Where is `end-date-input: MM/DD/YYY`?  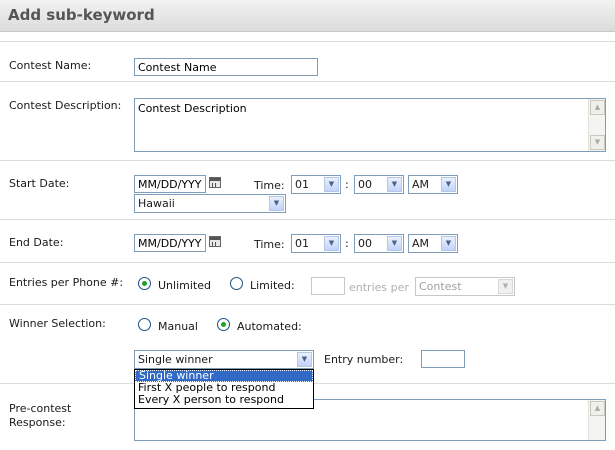
end-date-input: MM/DD/YYY is located at coordinates (170, 243).